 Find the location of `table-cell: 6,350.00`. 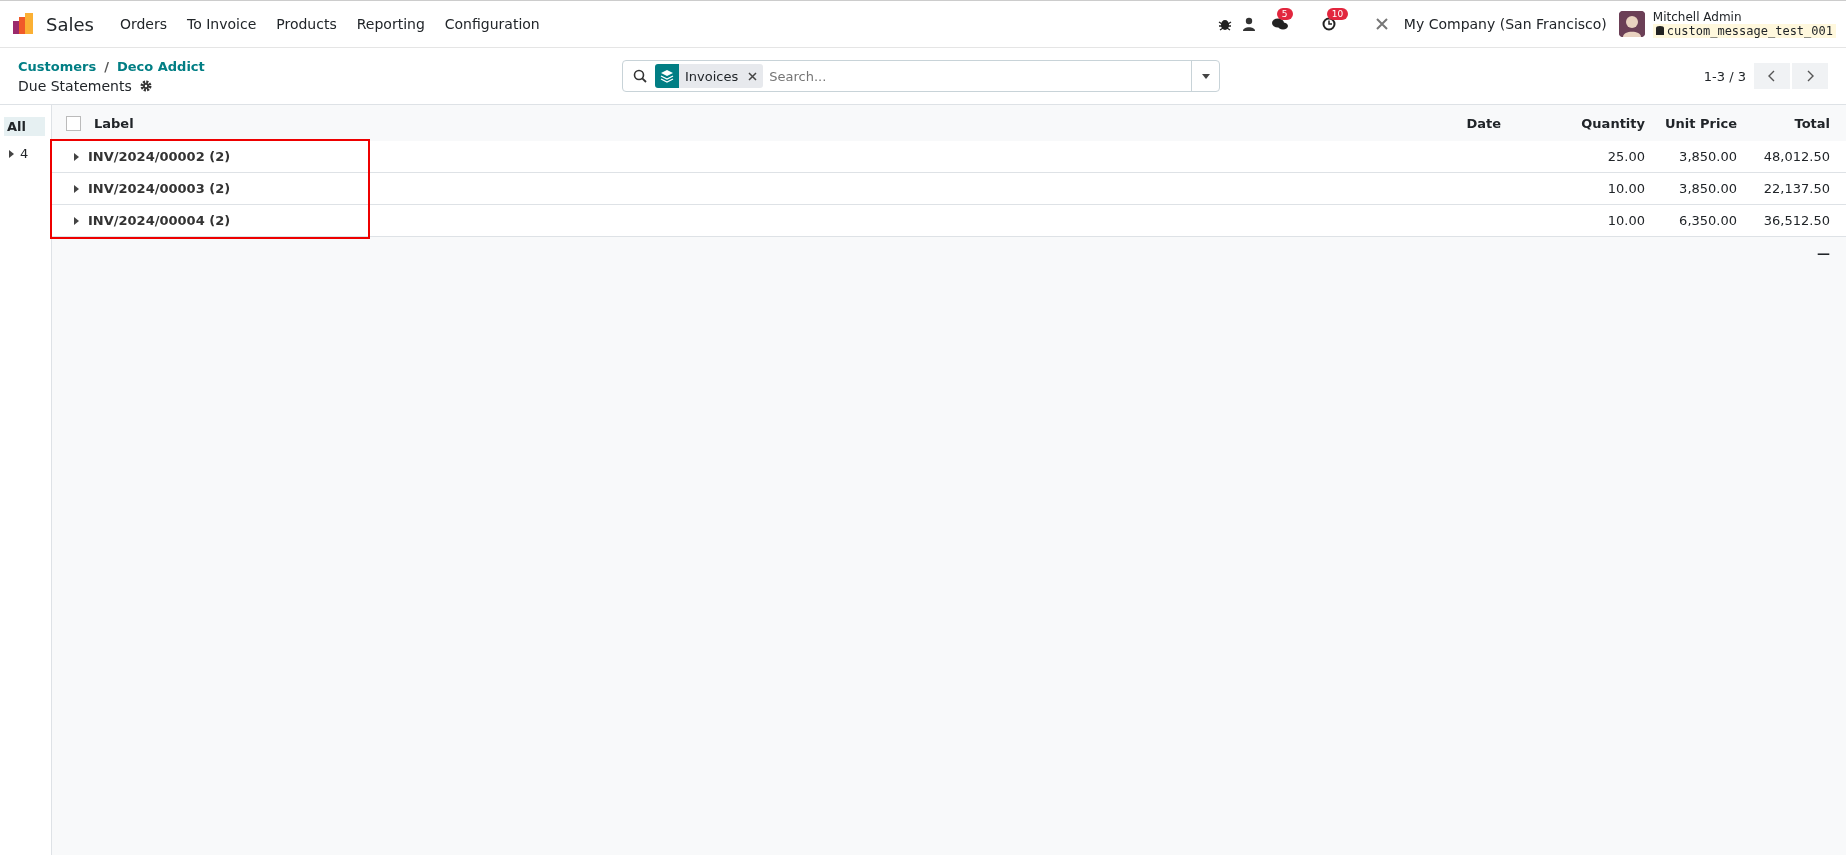

table-cell: 6,350.00 is located at coordinates (1708, 220).